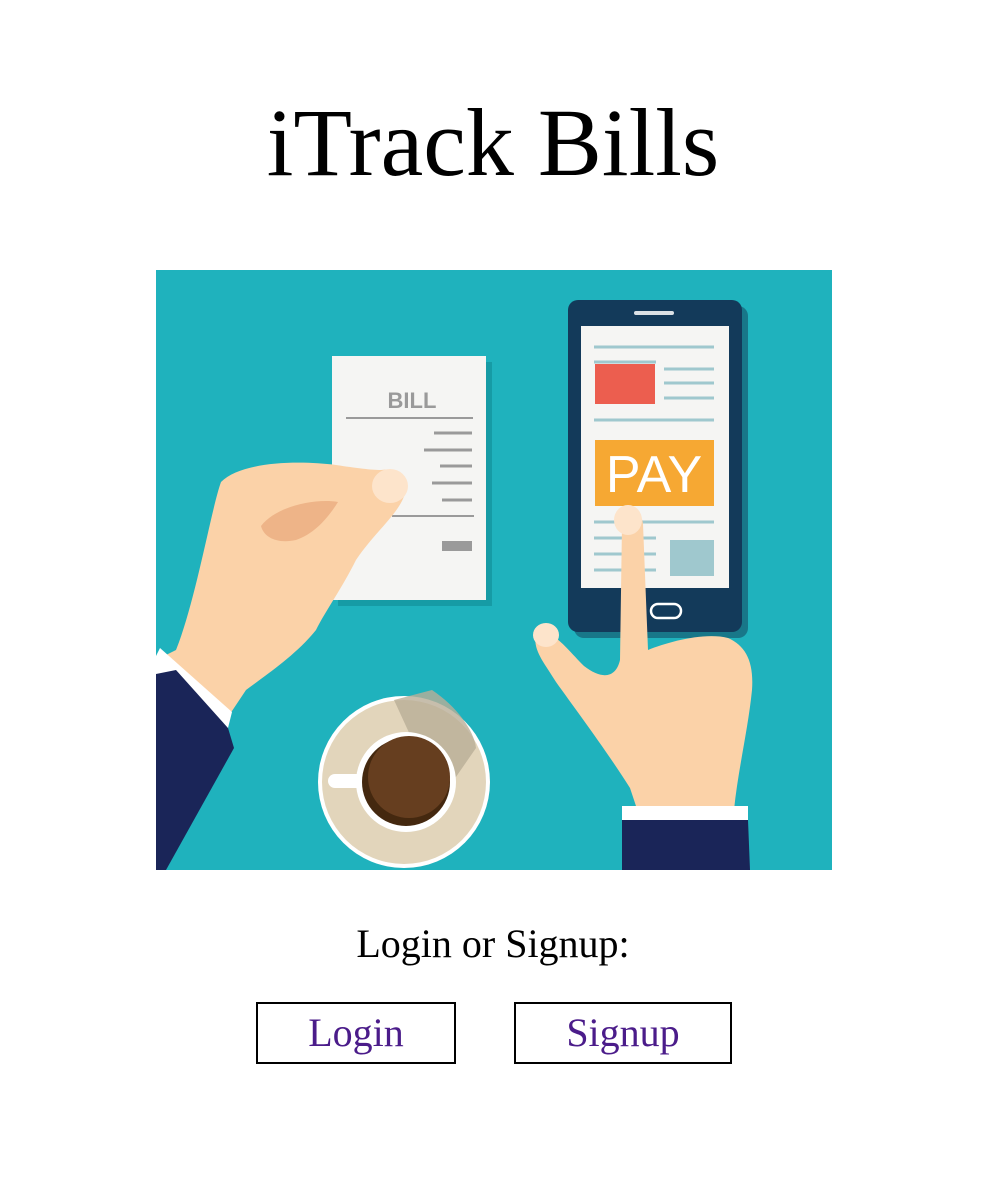  What do you see at coordinates (493, 943) in the screenshot?
I see `auth-prompt: Login or Signup:` at bounding box center [493, 943].